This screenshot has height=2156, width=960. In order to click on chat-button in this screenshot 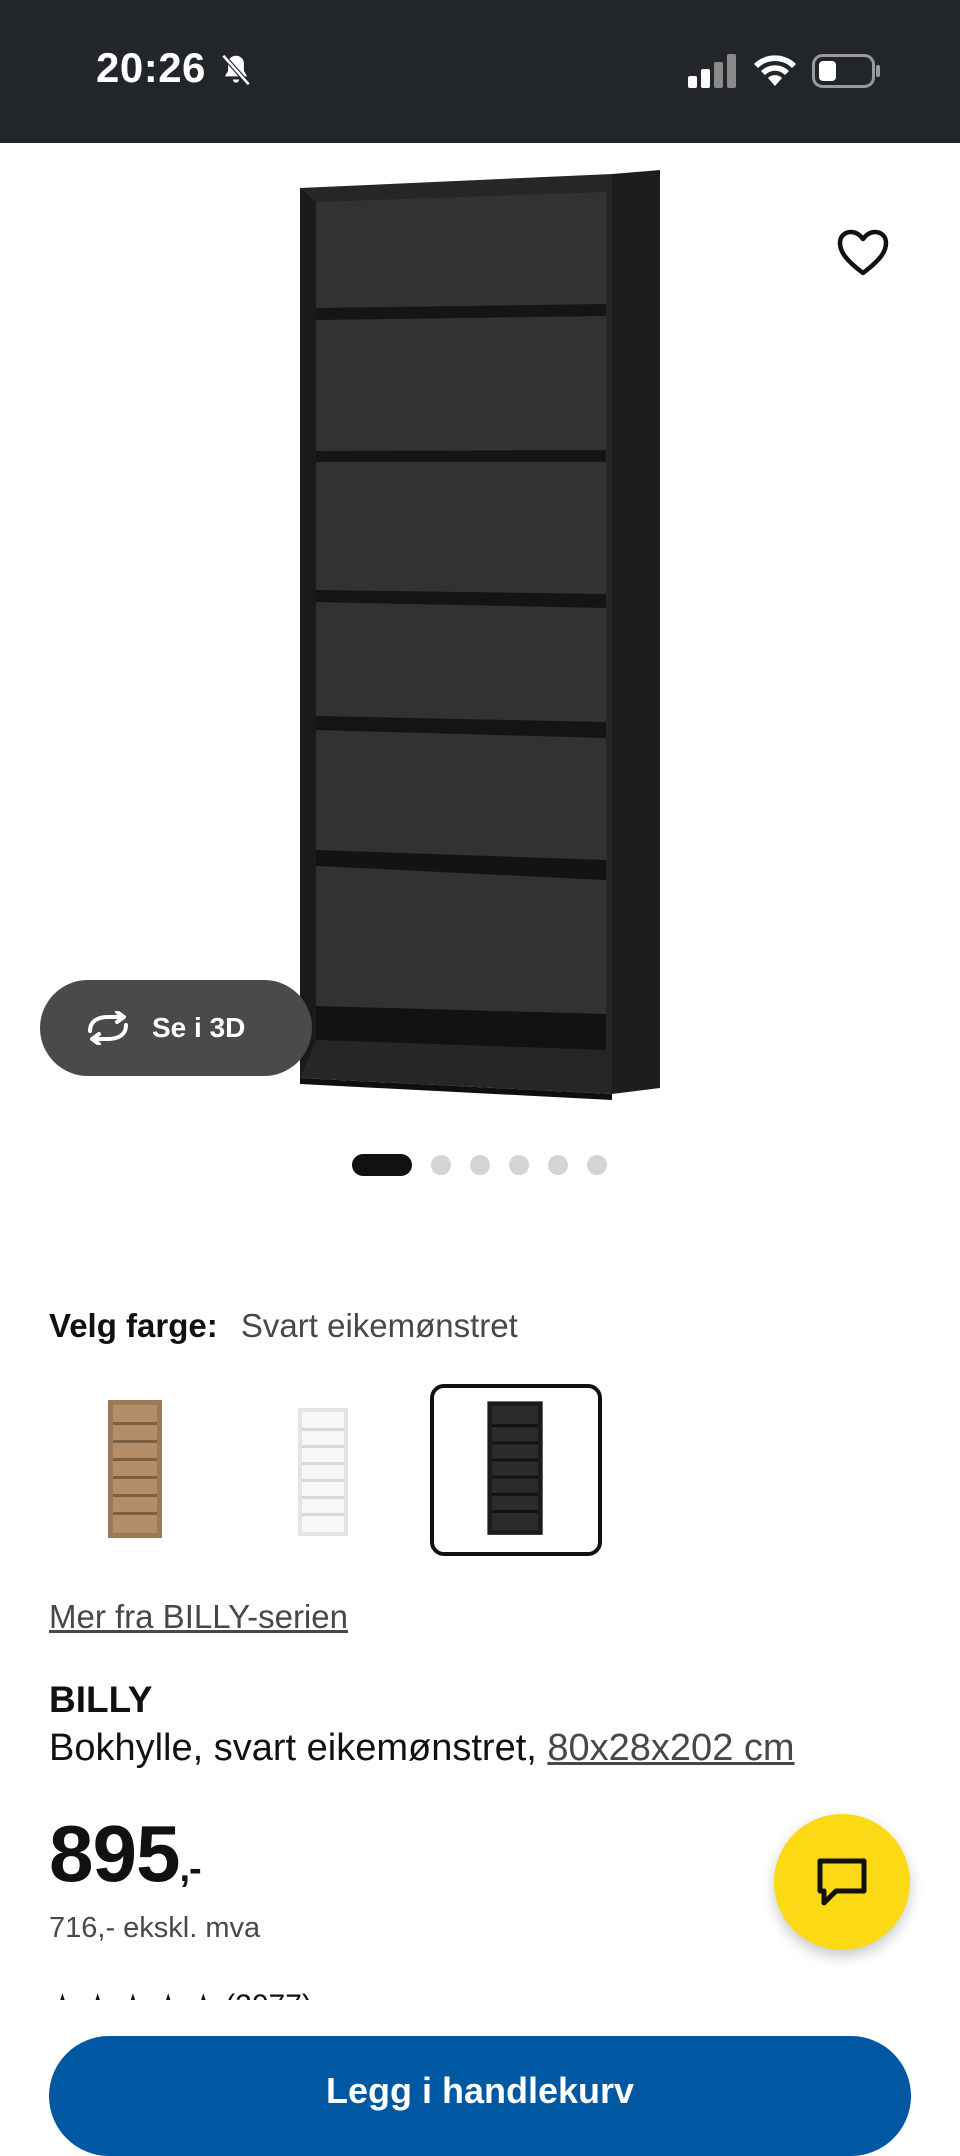, I will do `click(842, 1882)`.